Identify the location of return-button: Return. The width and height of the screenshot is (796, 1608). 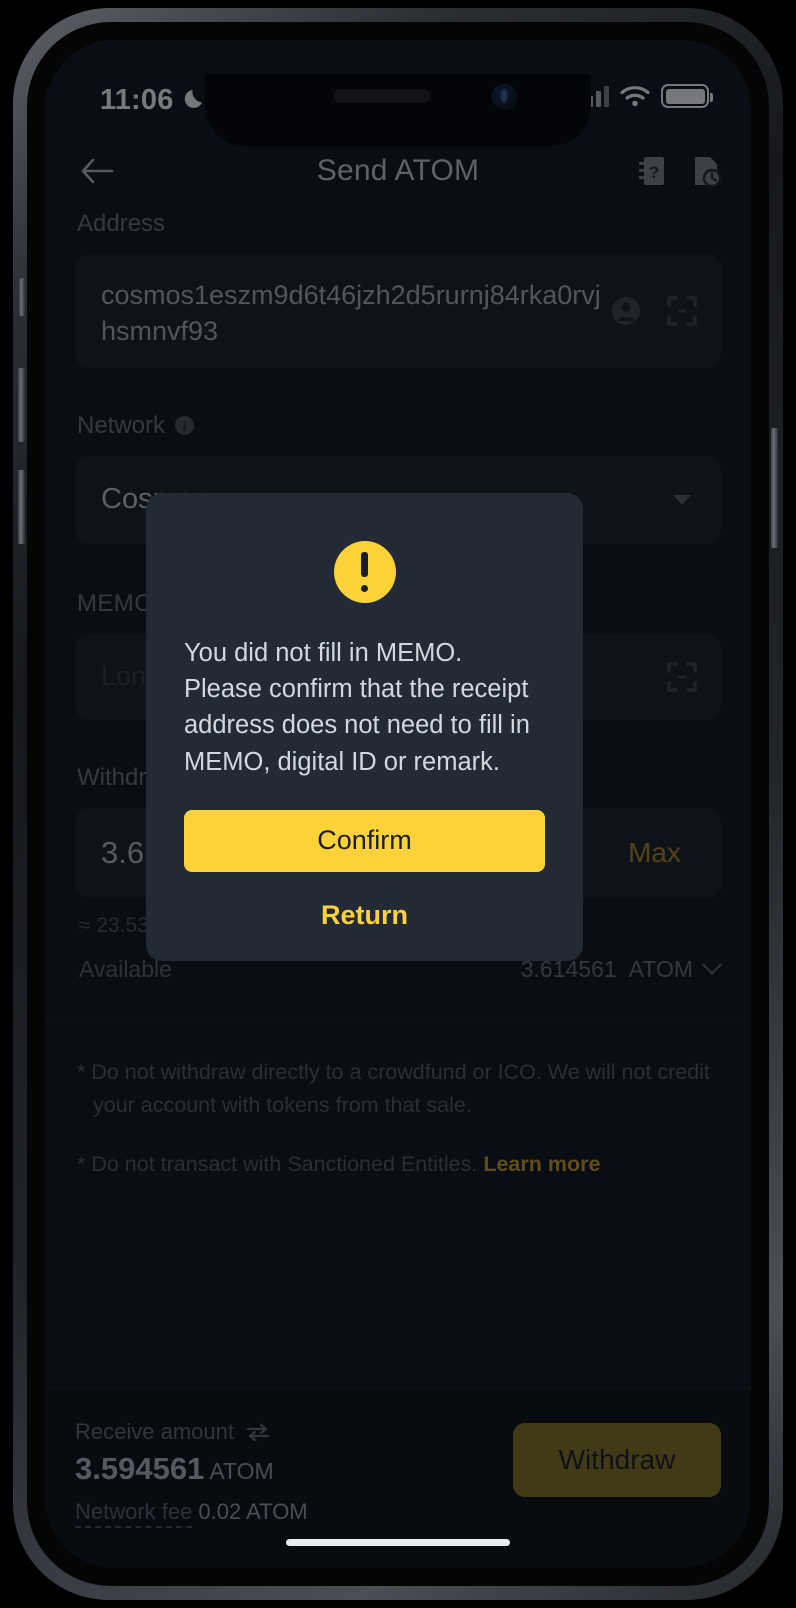
(364, 915).